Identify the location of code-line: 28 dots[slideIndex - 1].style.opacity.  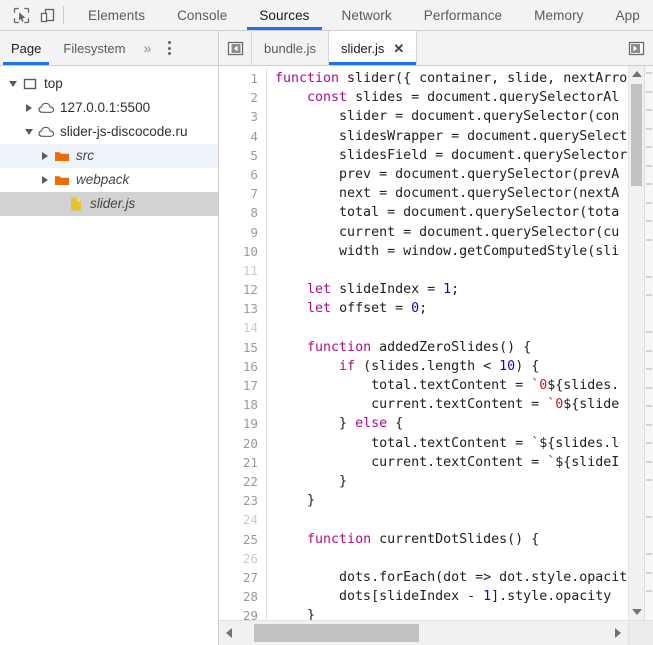
(436, 597).